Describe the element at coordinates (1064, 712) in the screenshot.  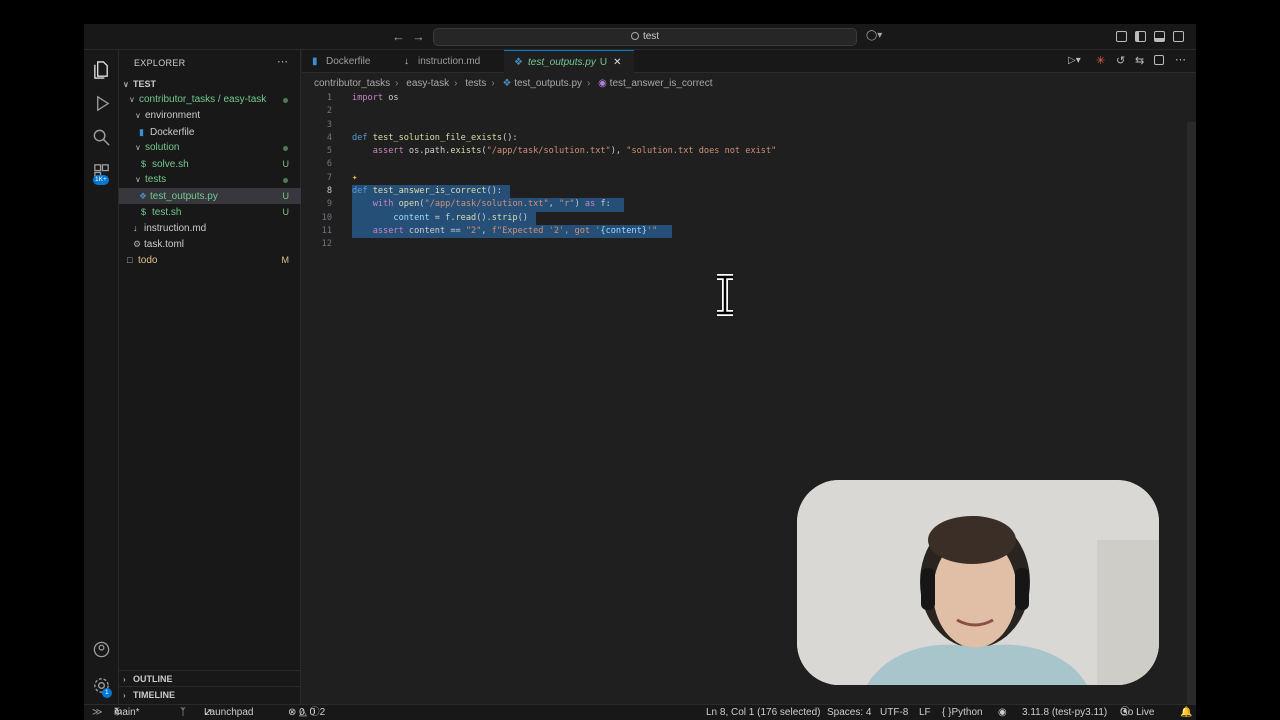
I see `python-interpreter: 3.11.8 (test-py3.11)` at that location.